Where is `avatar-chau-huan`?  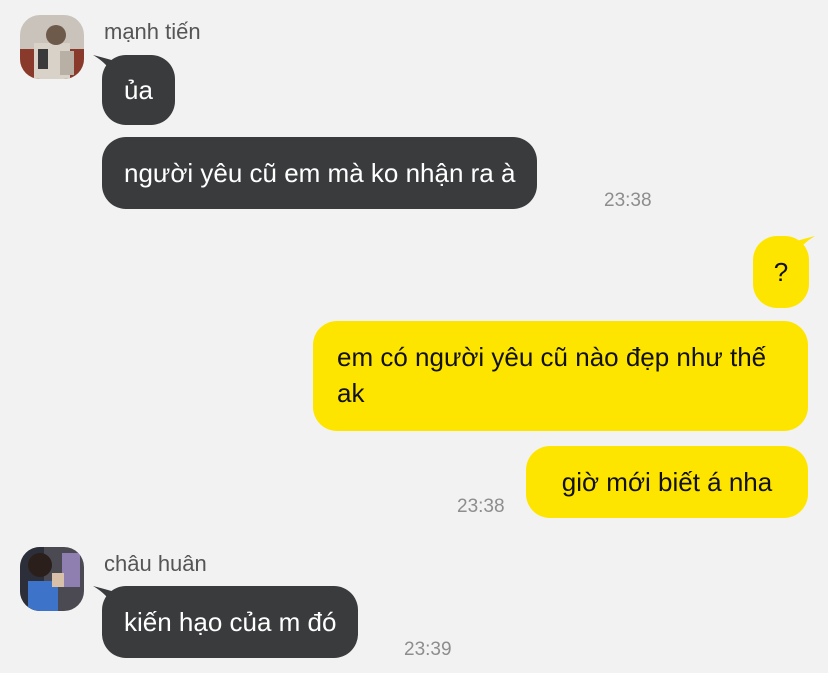 avatar-chau-huan is located at coordinates (52, 579).